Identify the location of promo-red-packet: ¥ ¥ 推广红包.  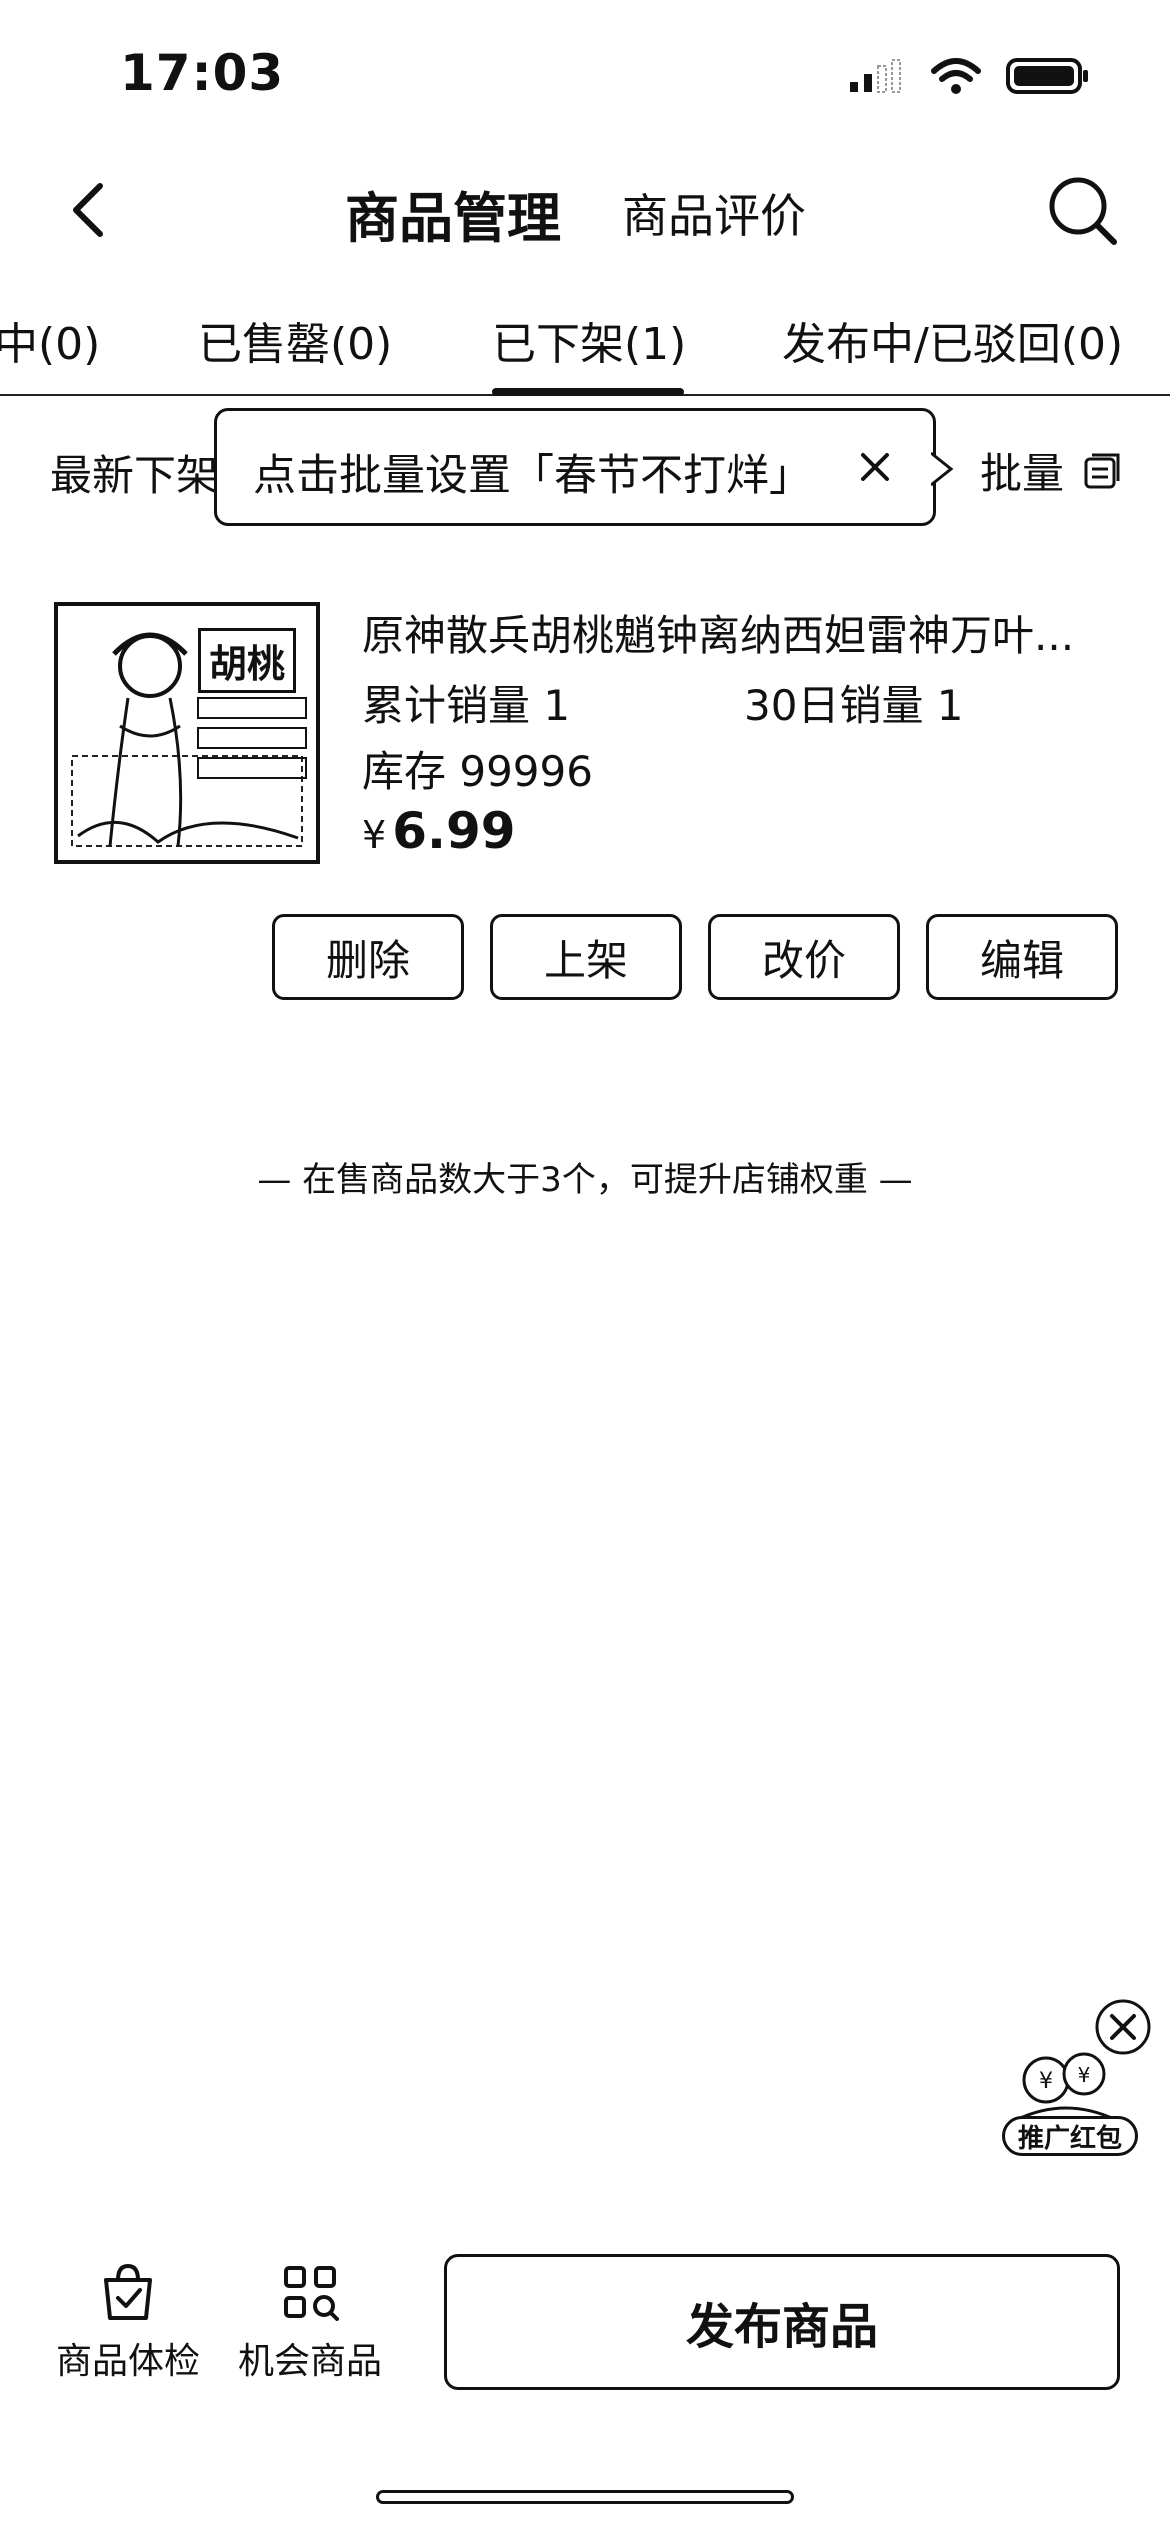
(1076, 2081).